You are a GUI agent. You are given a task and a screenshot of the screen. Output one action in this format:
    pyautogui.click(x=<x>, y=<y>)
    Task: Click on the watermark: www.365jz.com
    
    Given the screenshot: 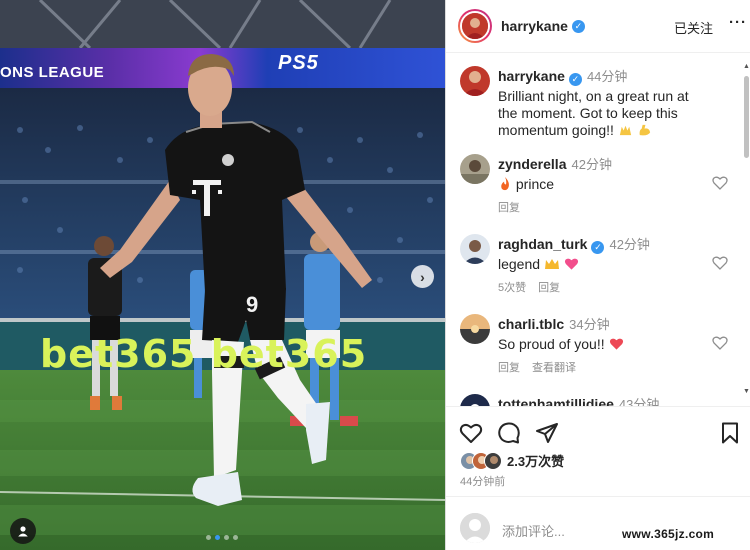 What is the action you would take?
    pyautogui.click(x=668, y=534)
    